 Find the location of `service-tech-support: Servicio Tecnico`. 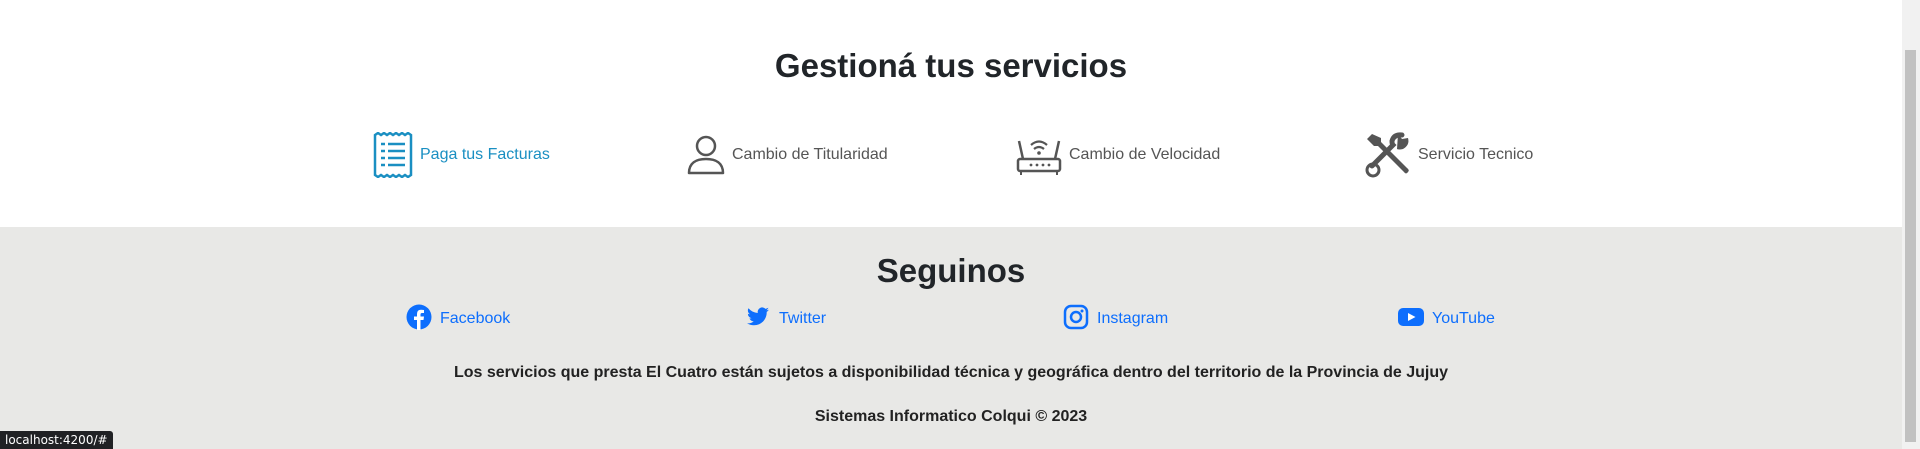

service-tech-support: Servicio Tecnico is located at coordinates (1448, 155).